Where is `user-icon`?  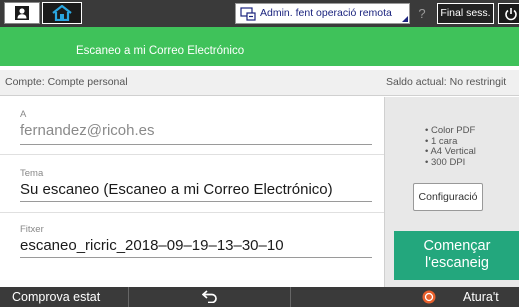 user-icon is located at coordinates (22, 13).